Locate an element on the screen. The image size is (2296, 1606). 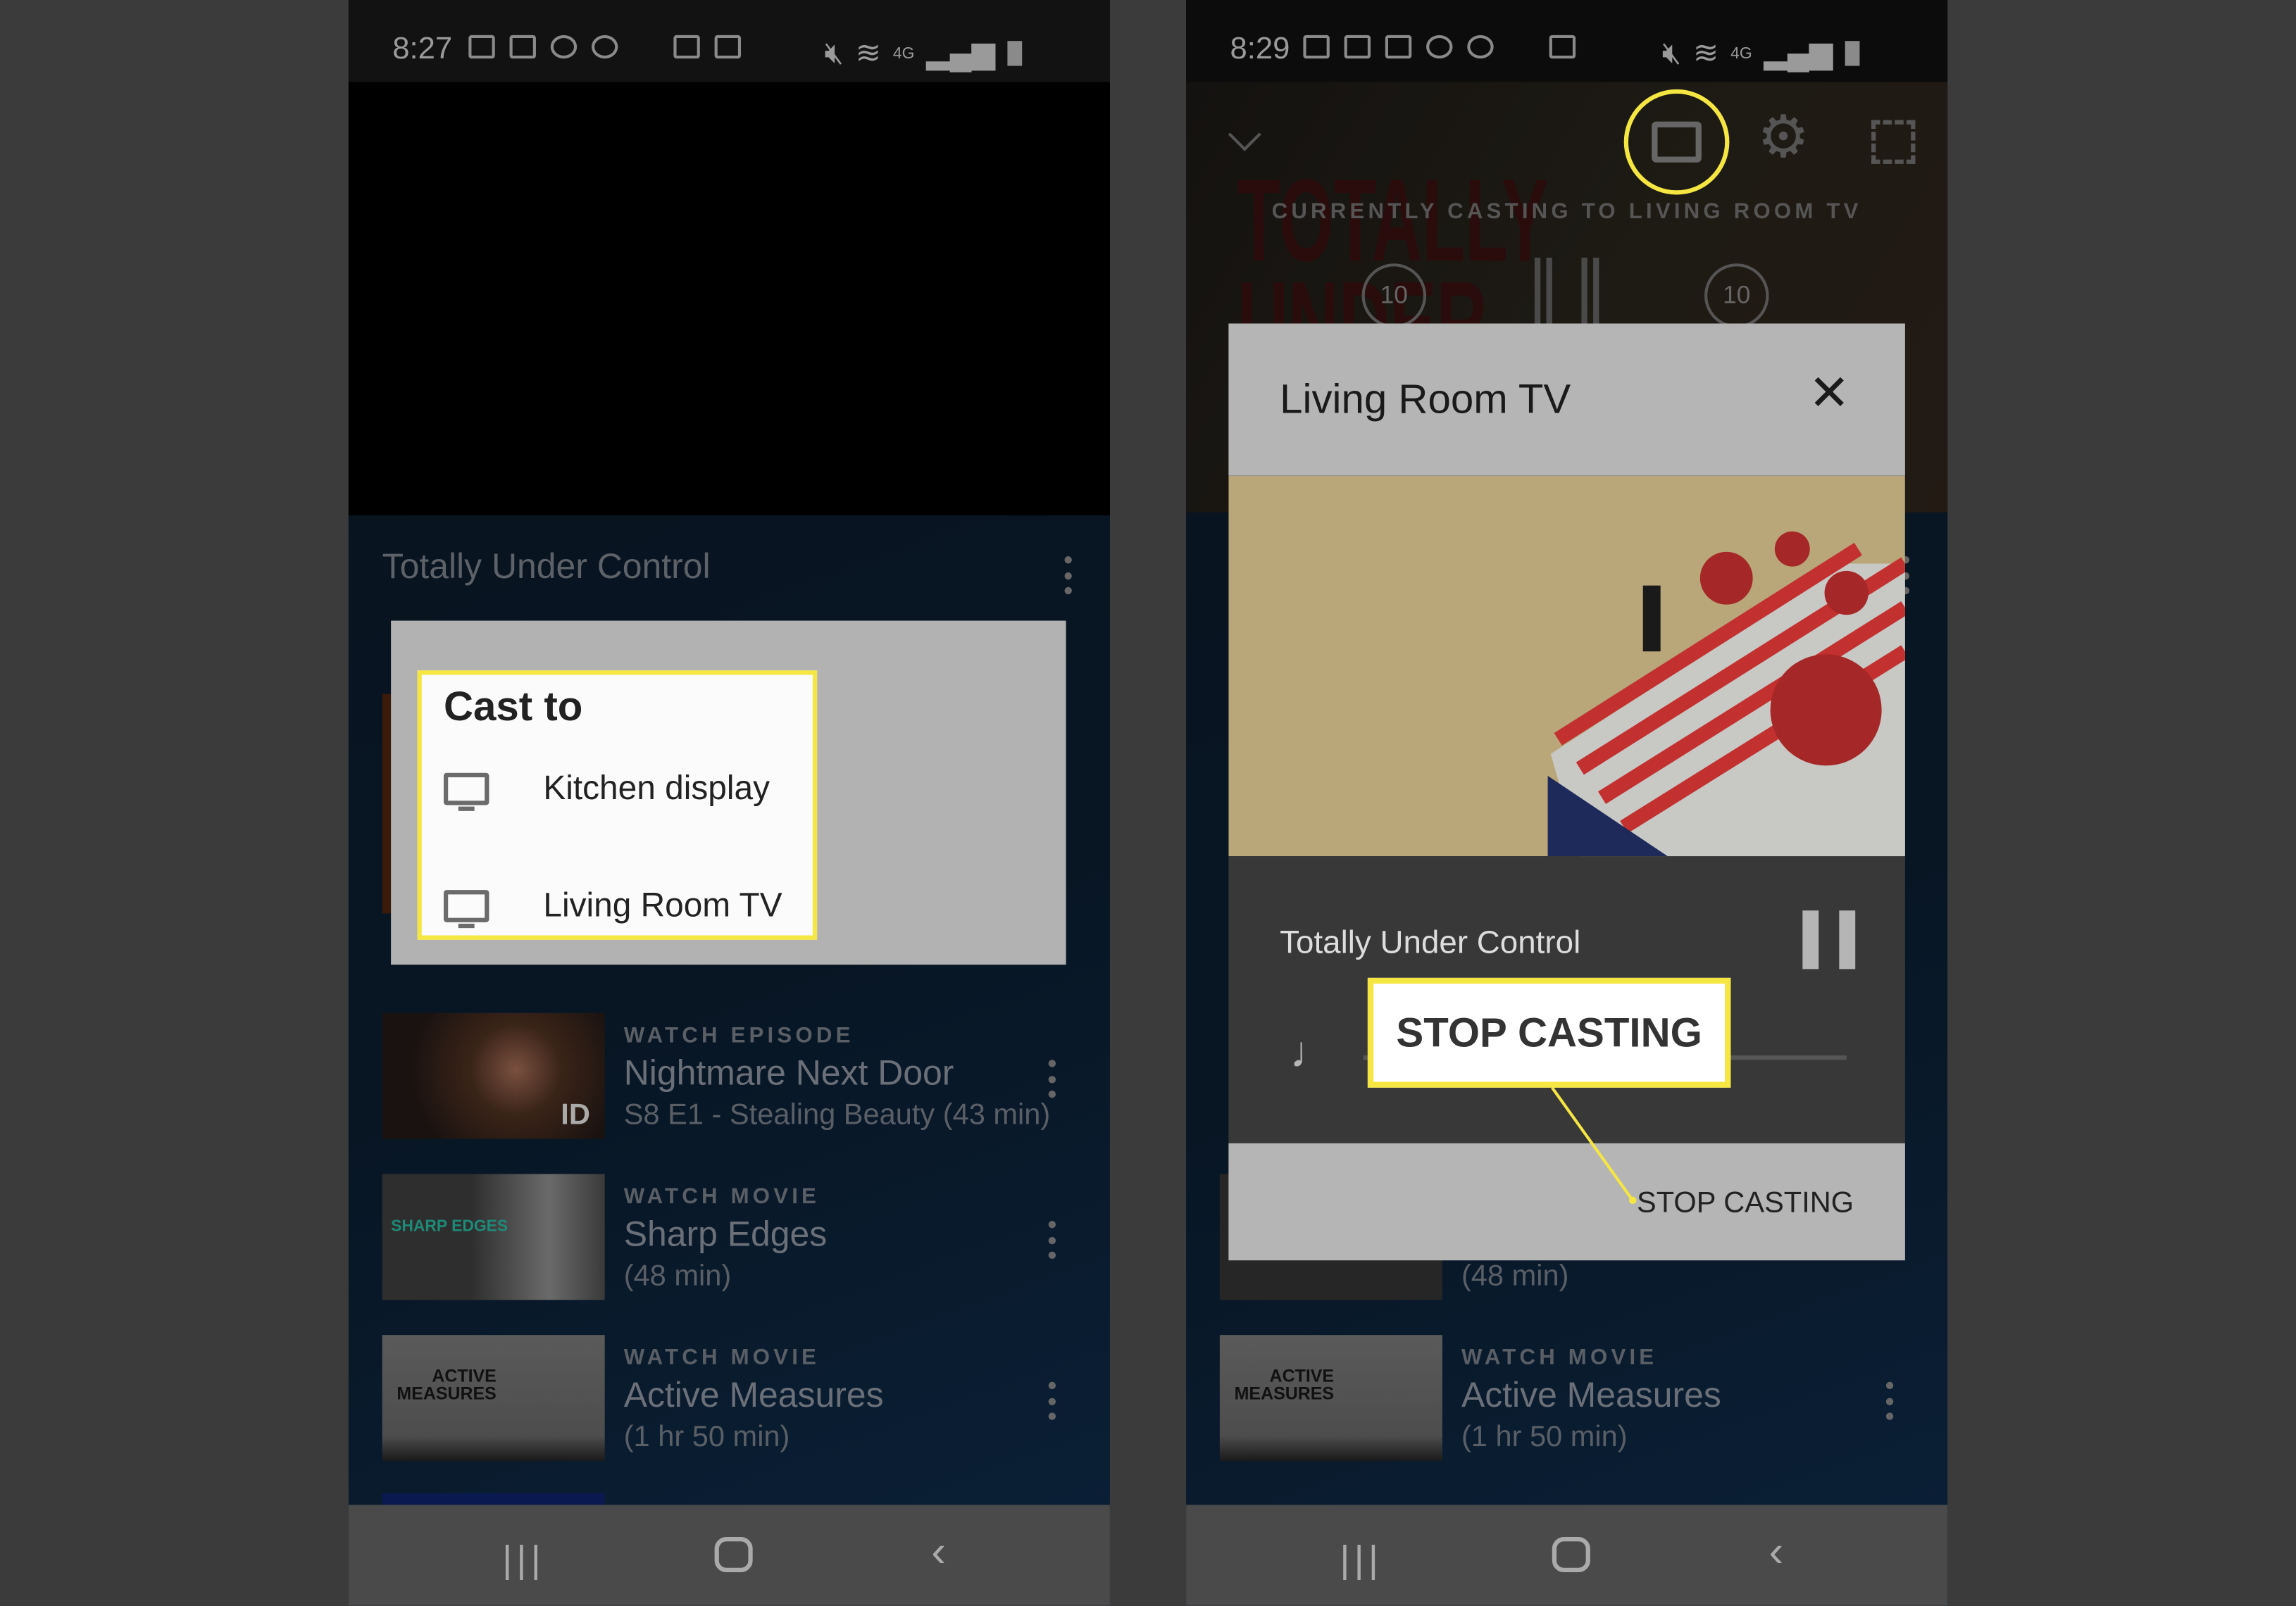
status-bar: 8:27 🔇︎ ≋ 4G ▂▄▆ is located at coordinates (729, 41).